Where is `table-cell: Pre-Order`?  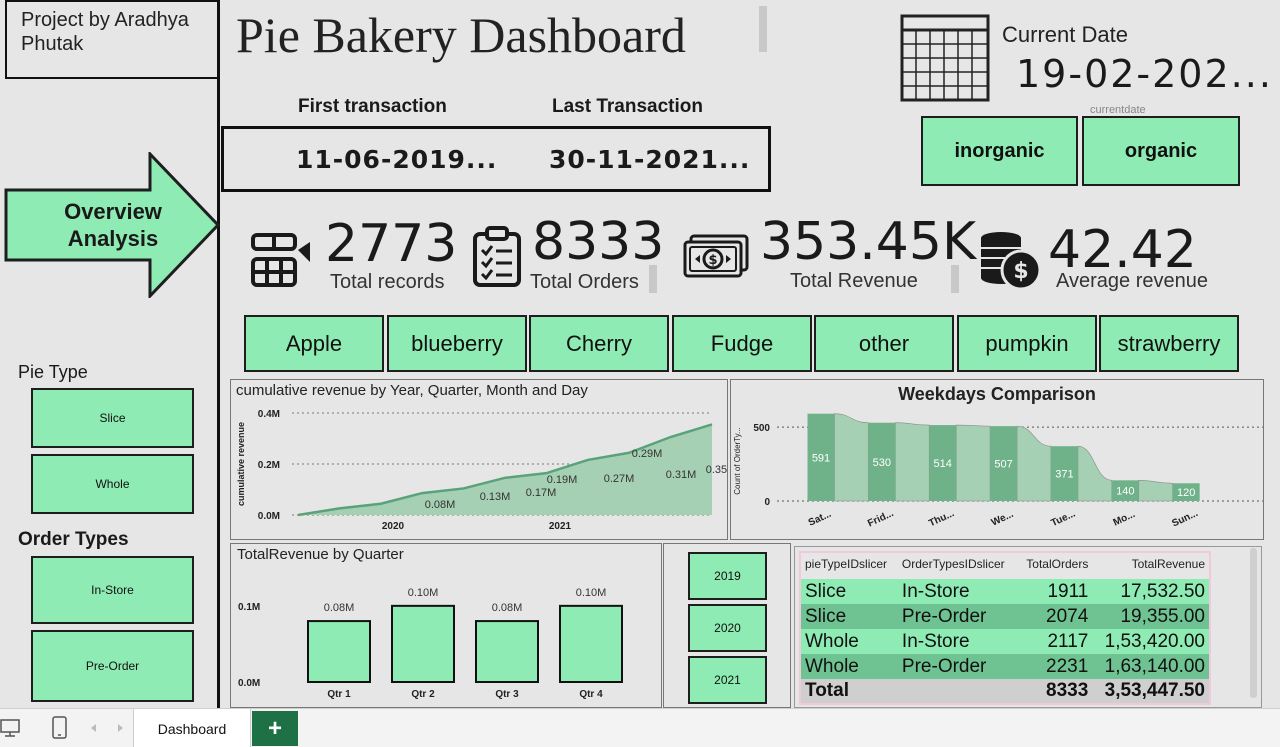
table-cell: Pre-Order is located at coordinates (957, 616).